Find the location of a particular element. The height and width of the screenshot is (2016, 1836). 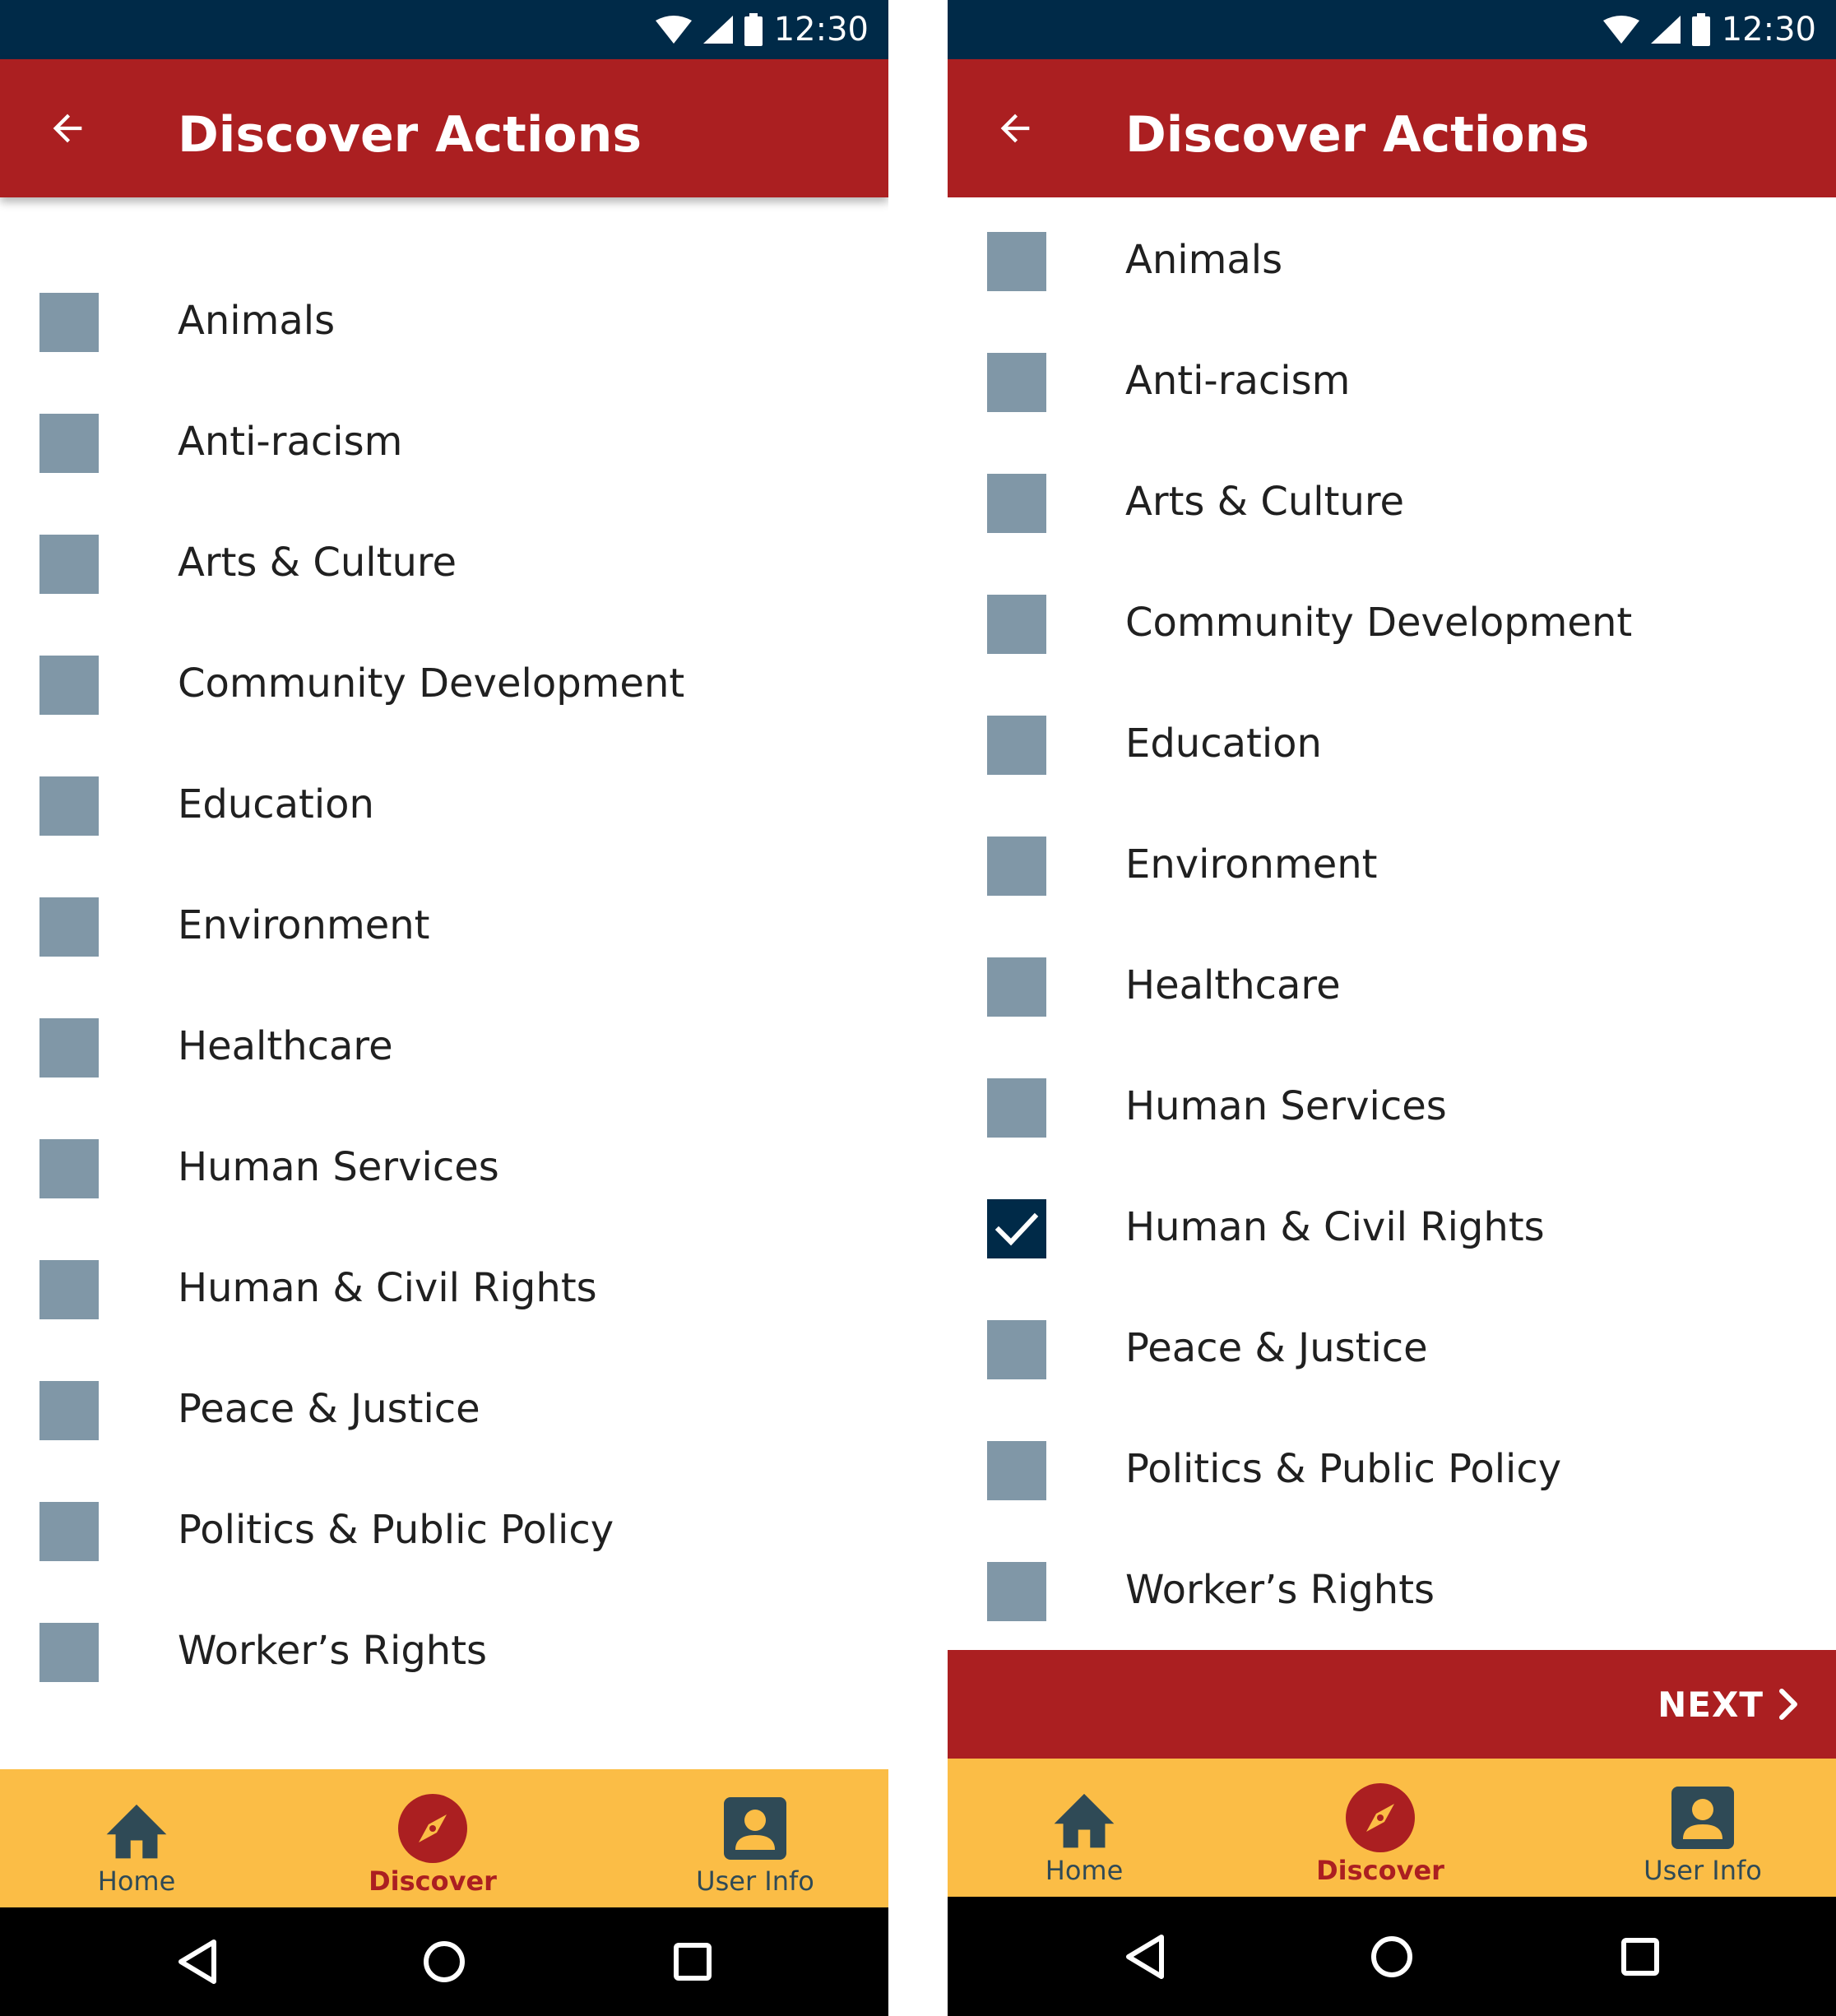

next-button: NEXT is located at coordinates (1729, 1704).